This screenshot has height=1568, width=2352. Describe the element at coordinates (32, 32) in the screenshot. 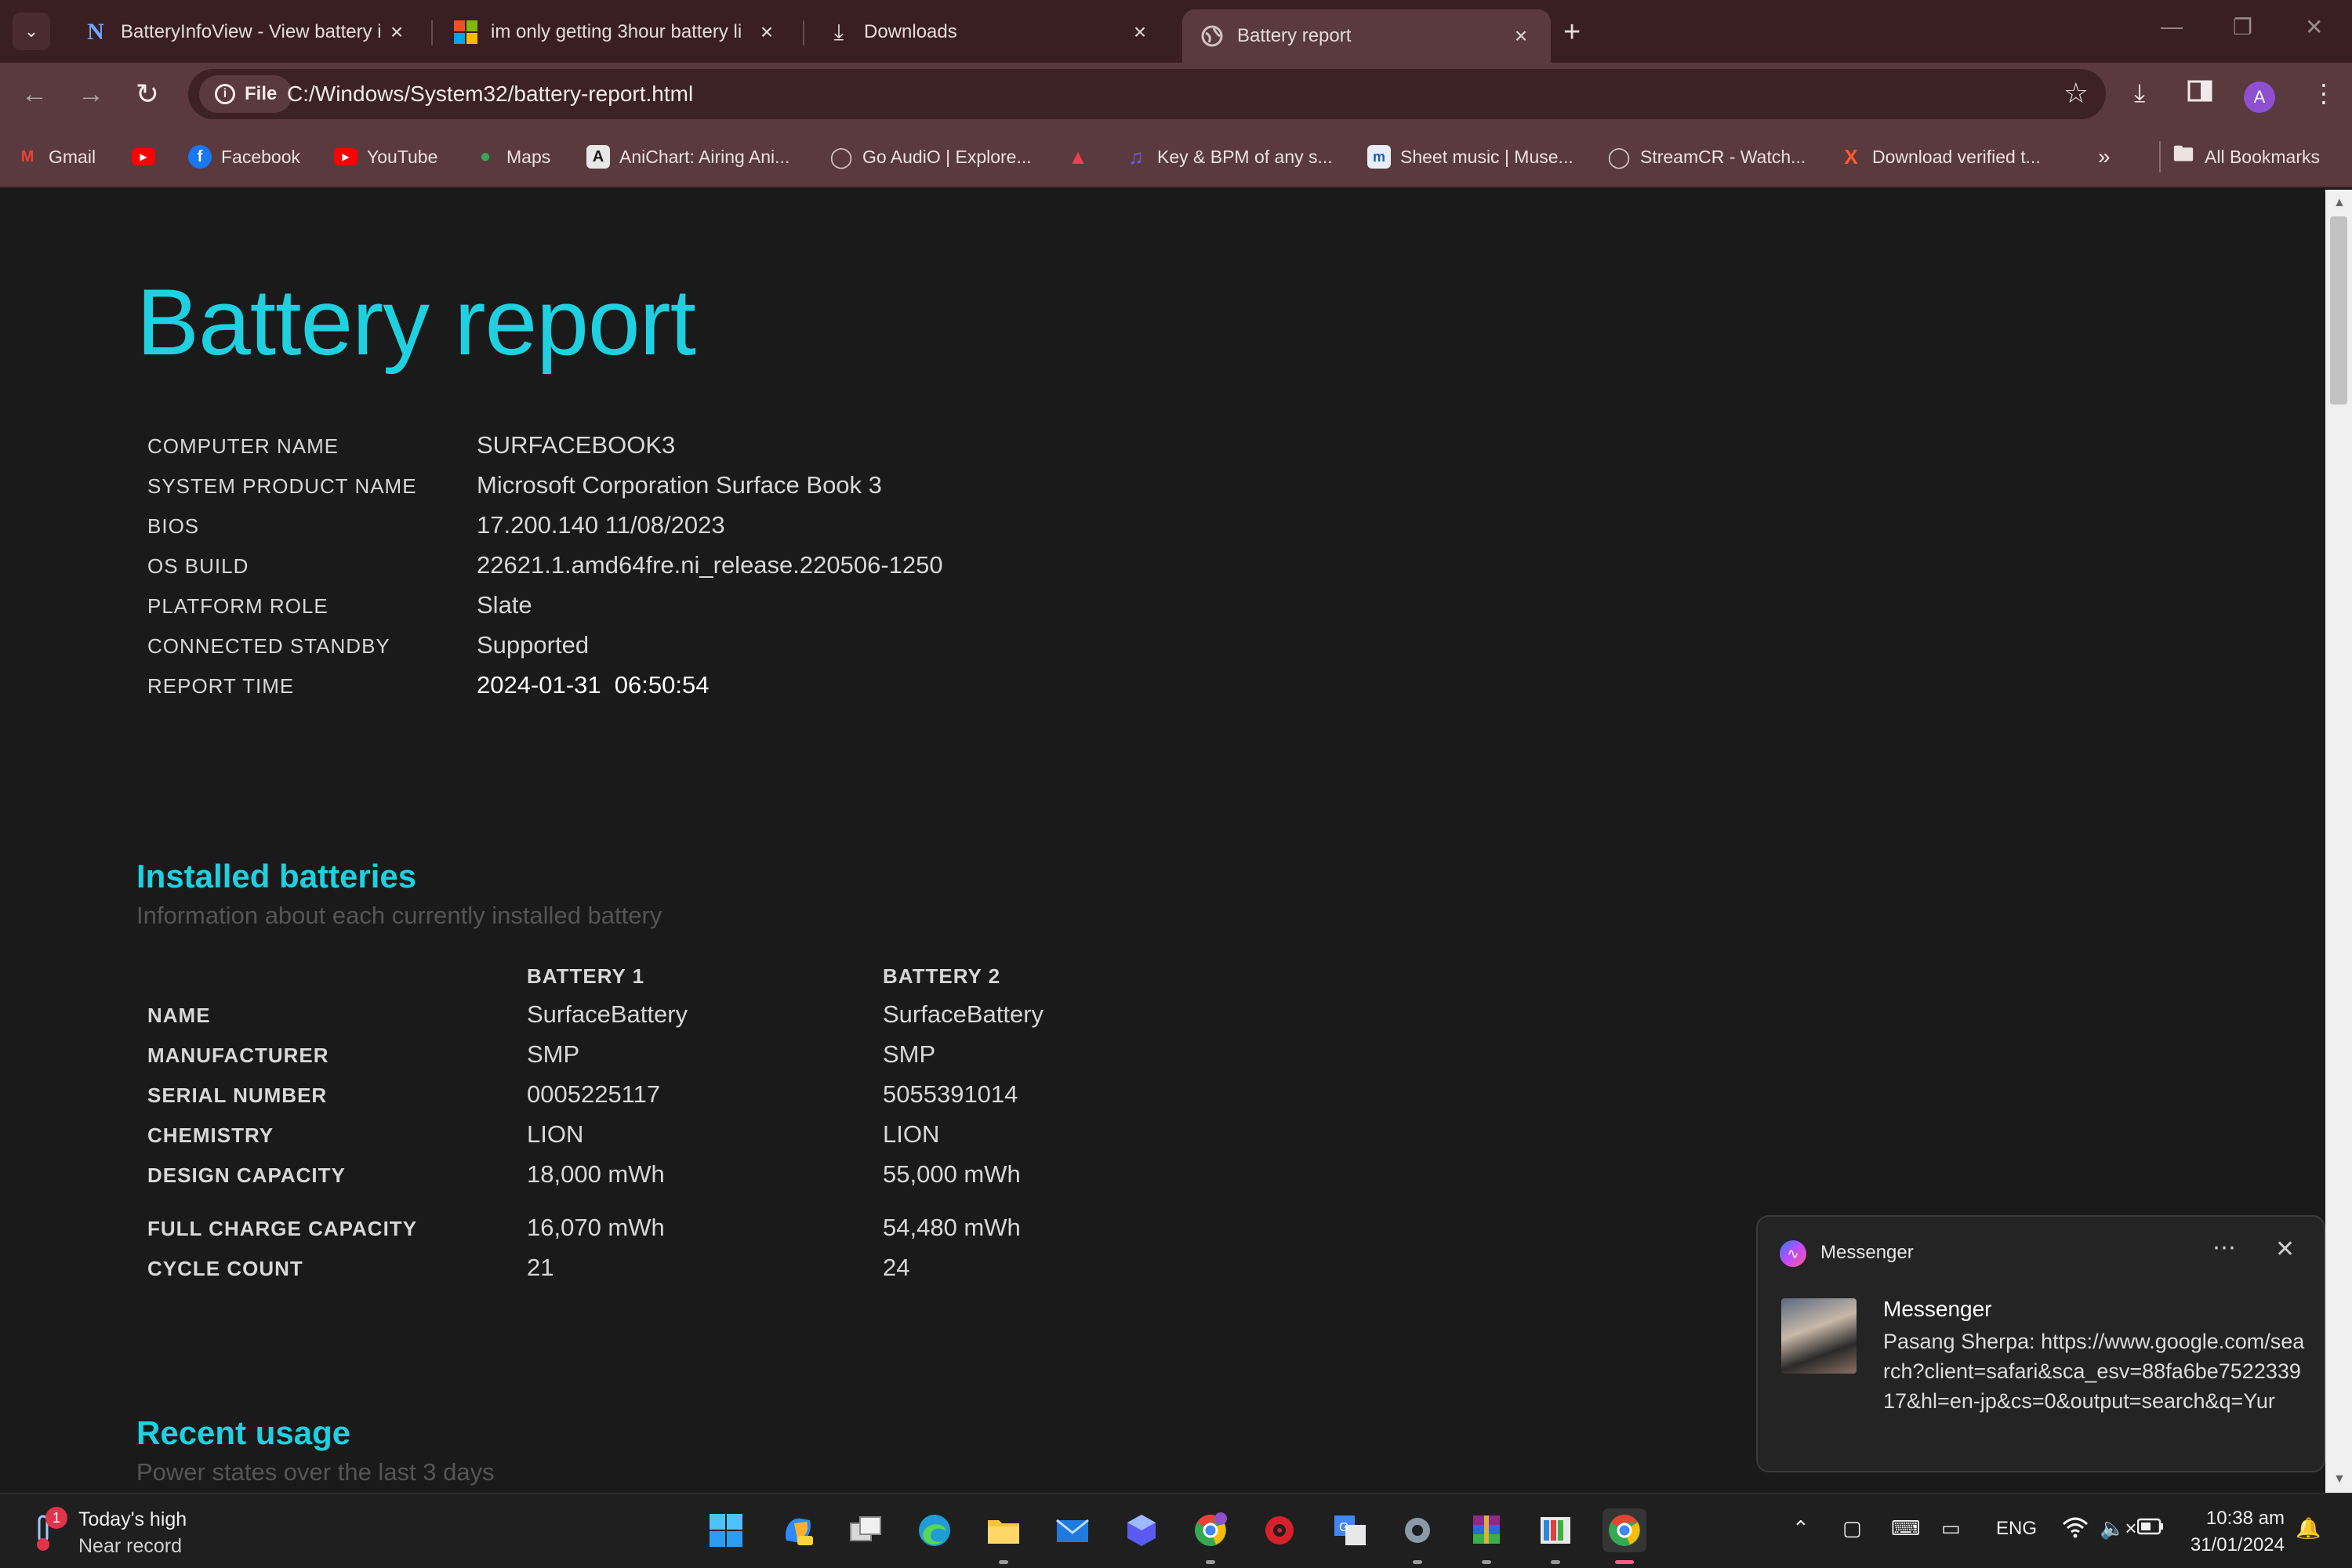

I see `tab-search-button: ⌄` at that location.